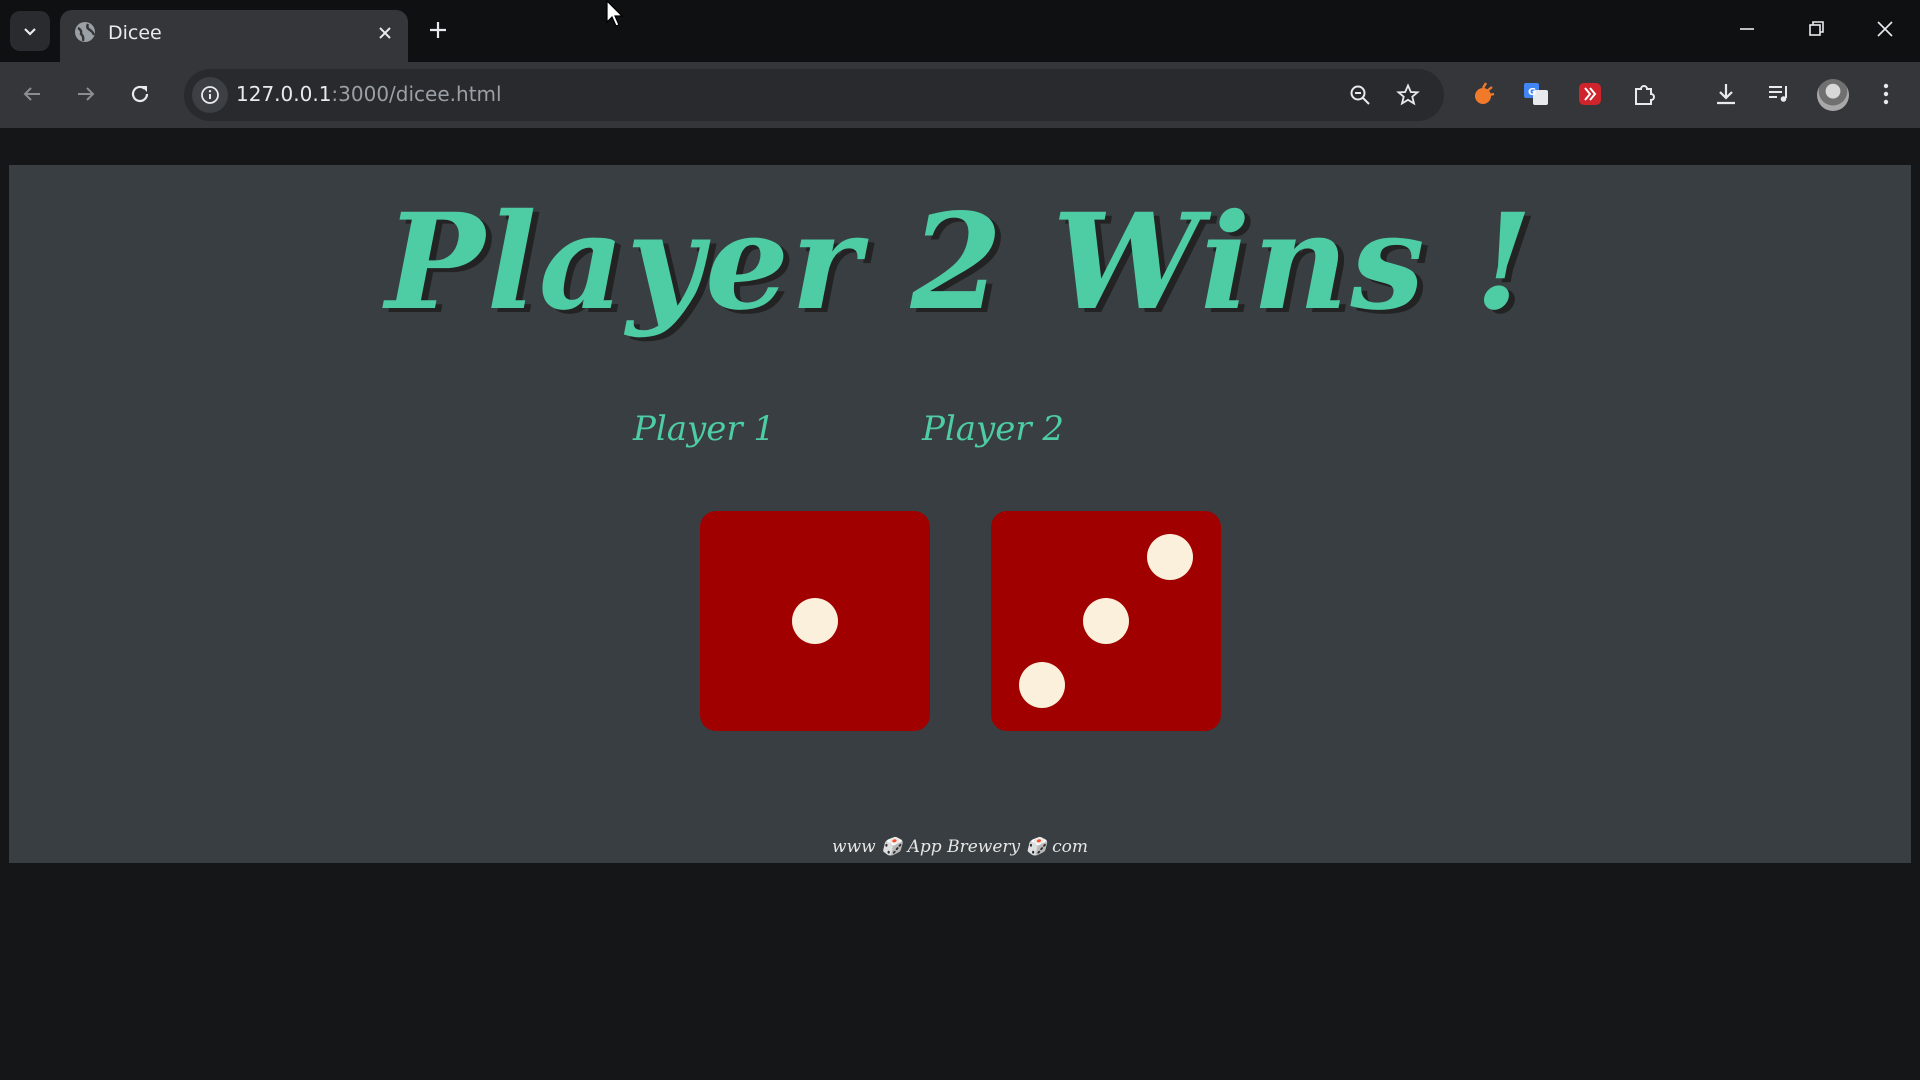 Image resolution: width=1920 pixels, height=1080 pixels. I want to click on red-play-extension-icon, so click(1590, 94).